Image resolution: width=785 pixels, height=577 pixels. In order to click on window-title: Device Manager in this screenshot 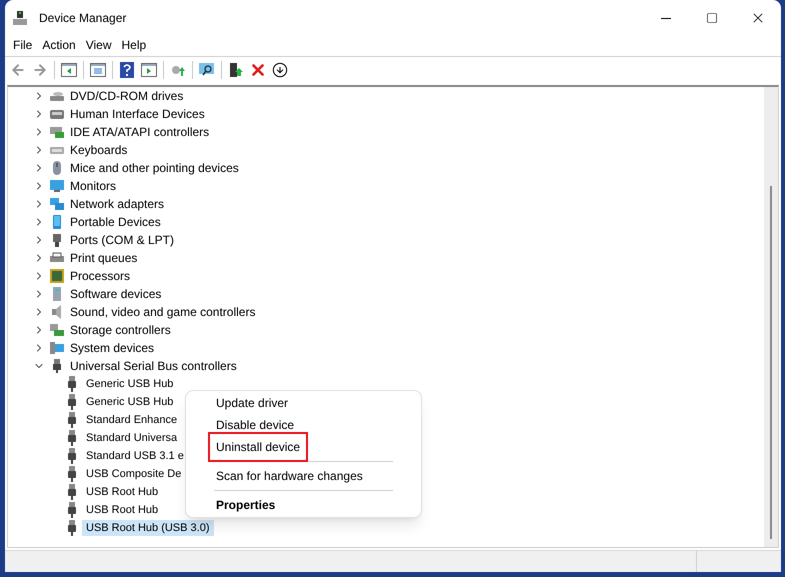, I will do `click(82, 18)`.